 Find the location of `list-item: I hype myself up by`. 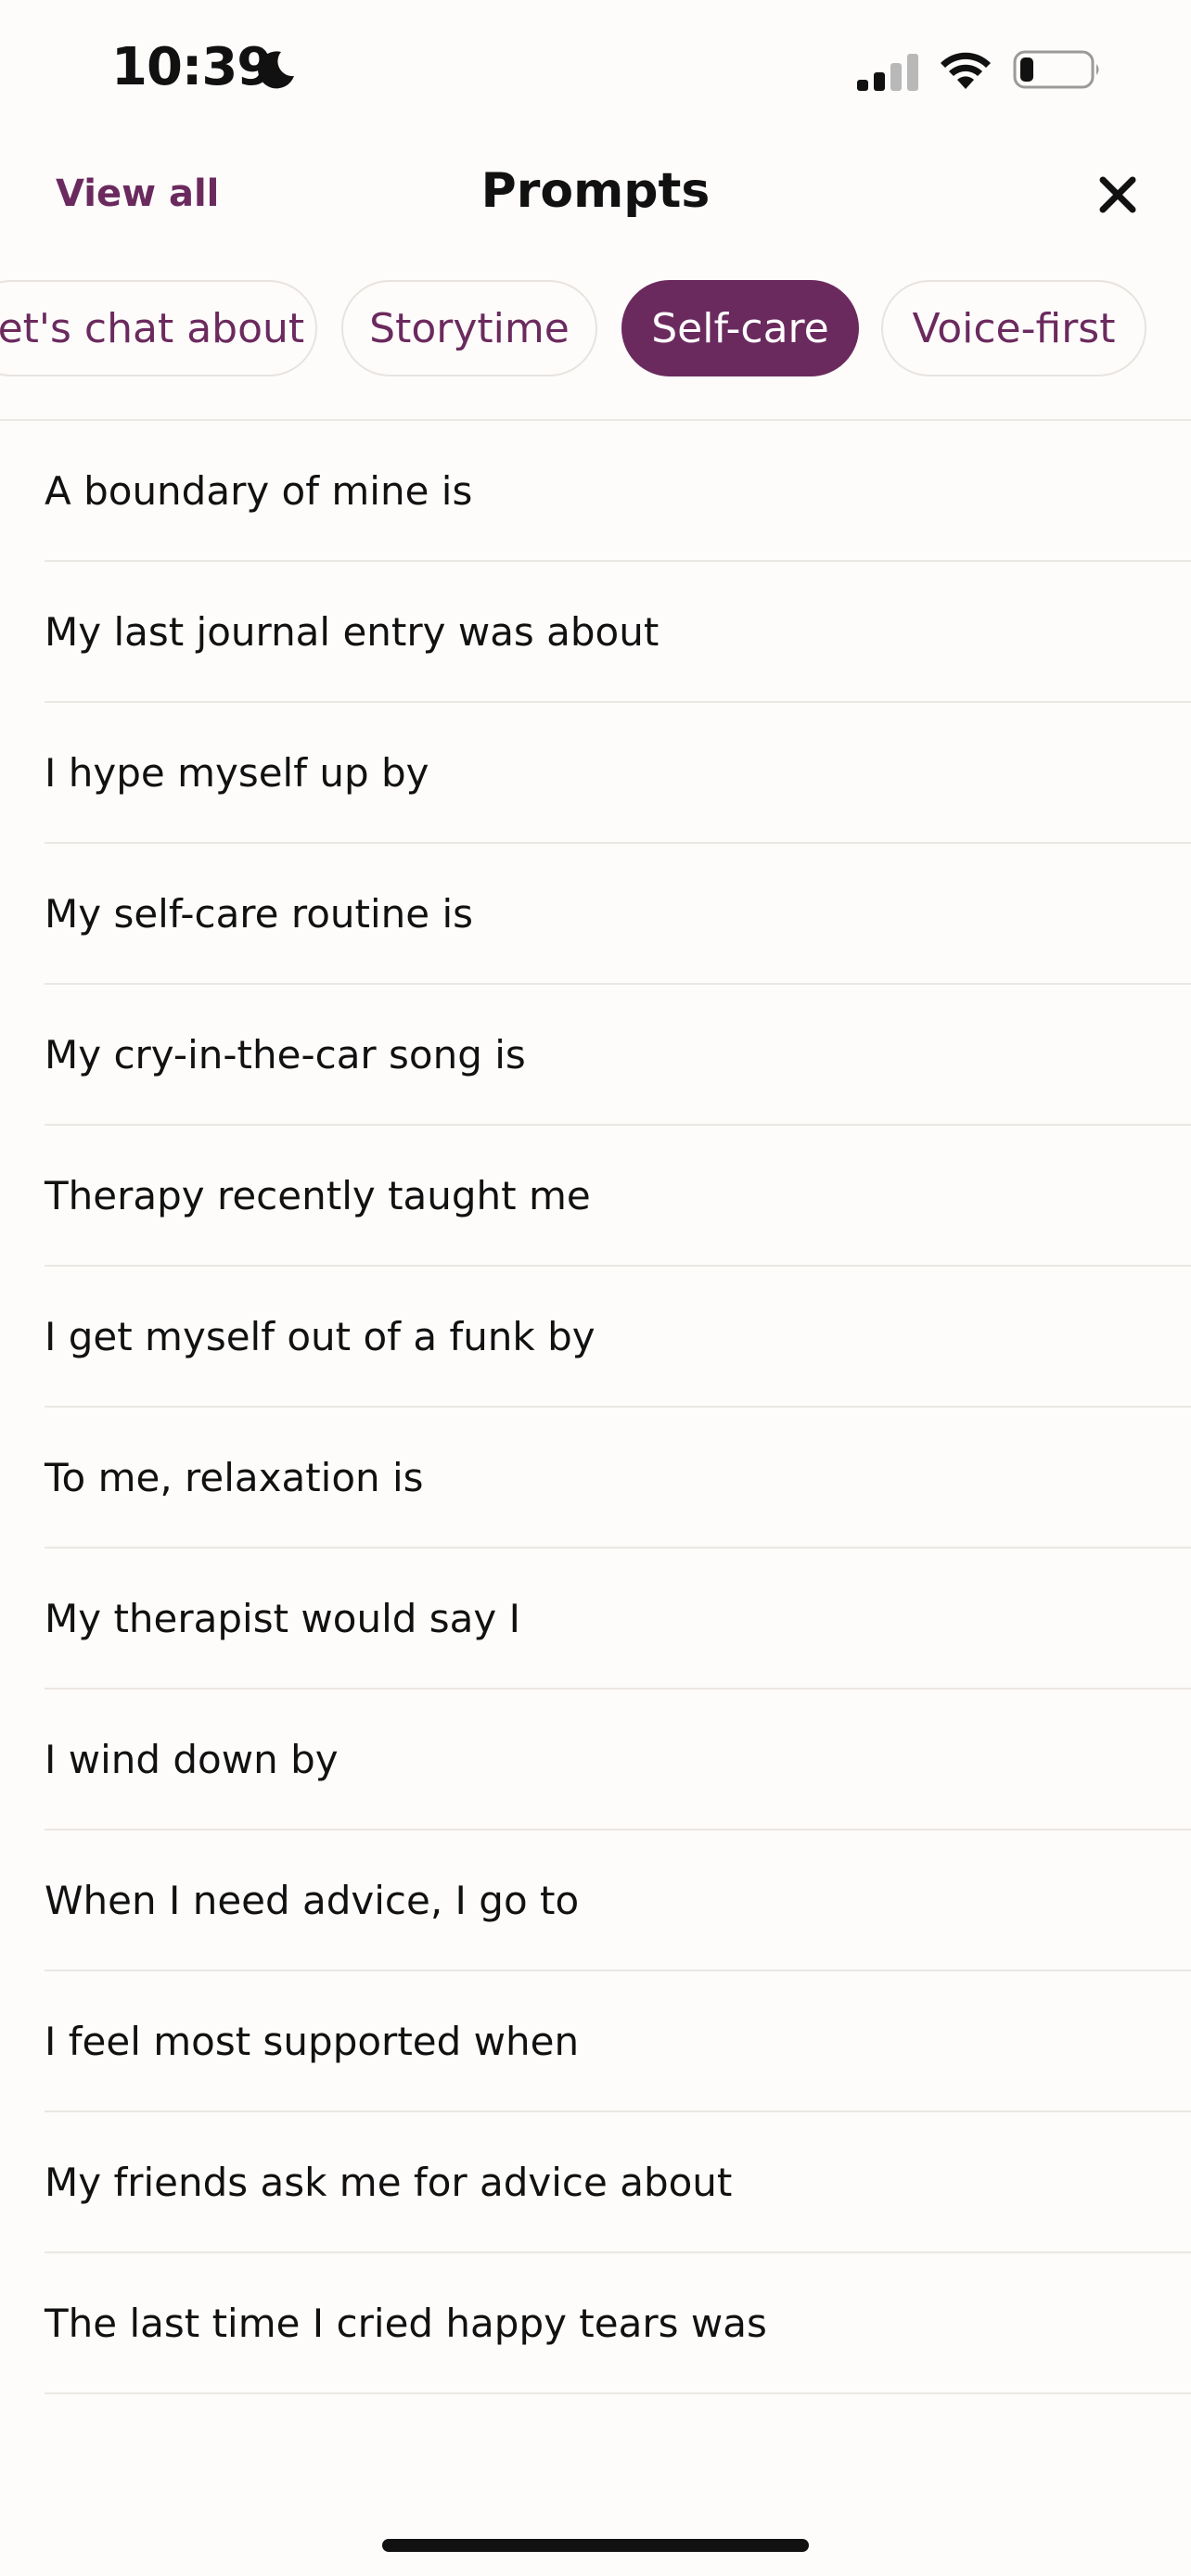

list-item: I hype myself up by is located at coordinates (618, 773).